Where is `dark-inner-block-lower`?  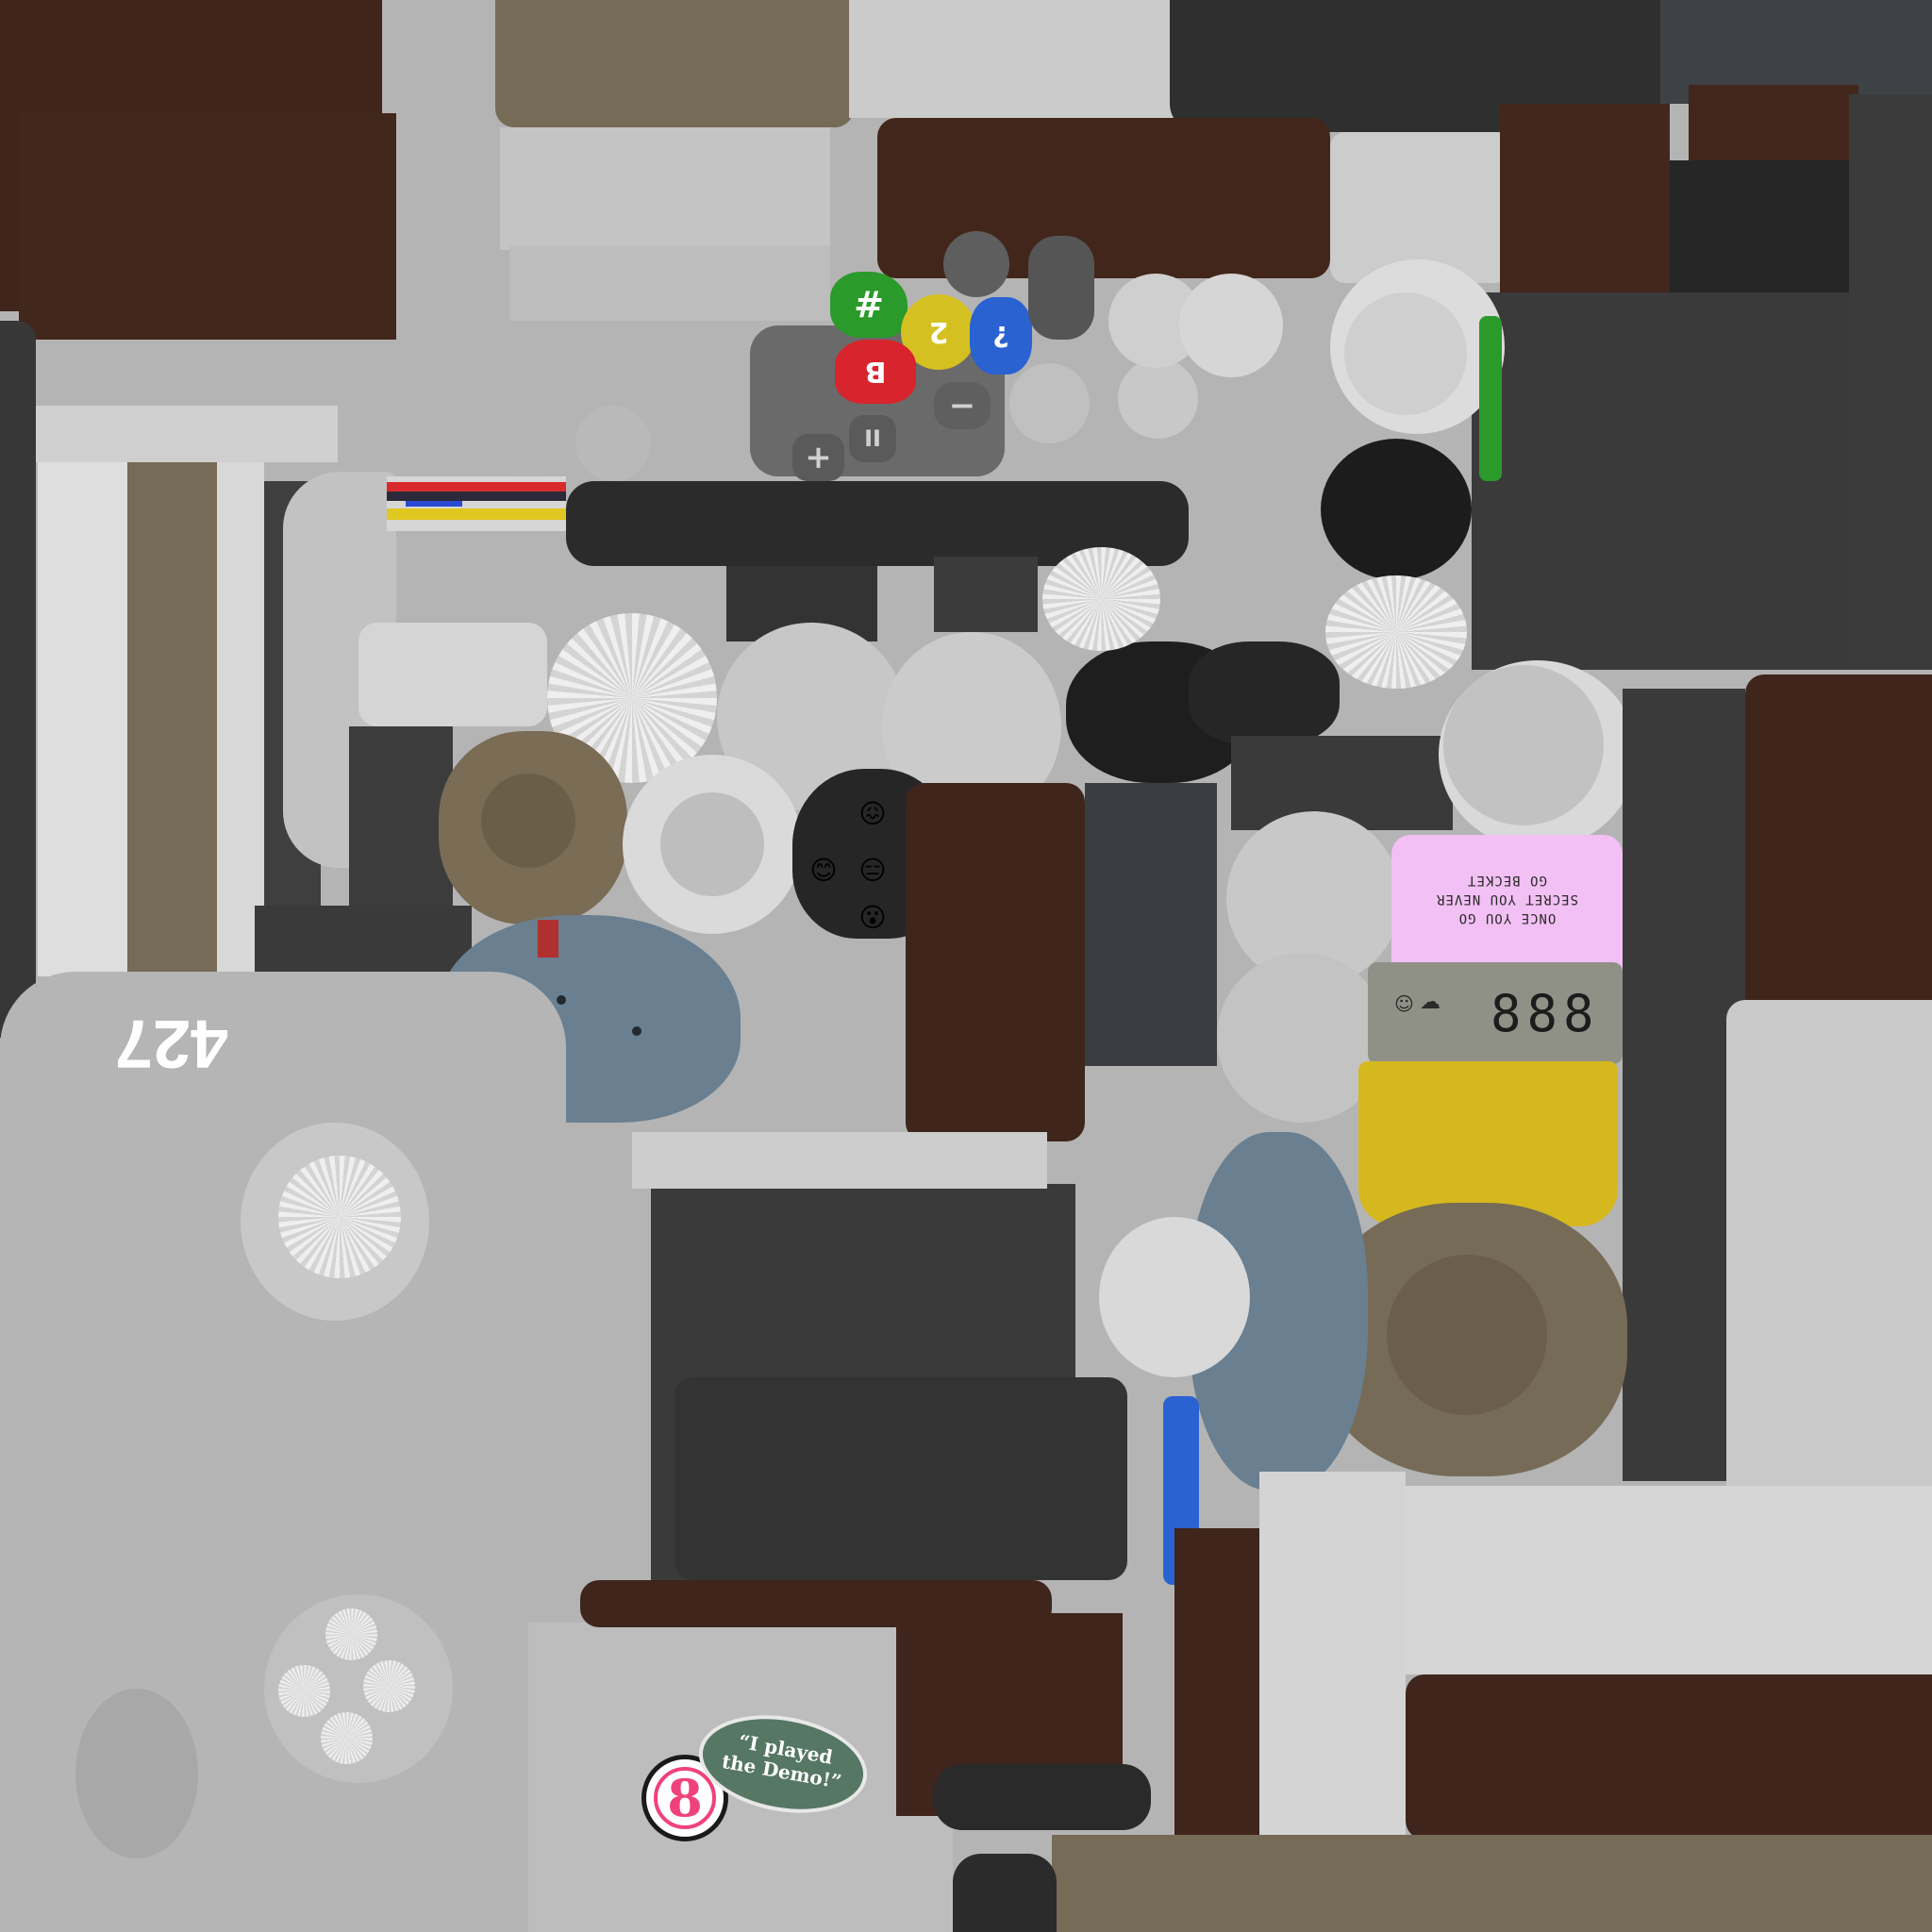 dark-inner-block-lower is located at coordinates (901, 1478).